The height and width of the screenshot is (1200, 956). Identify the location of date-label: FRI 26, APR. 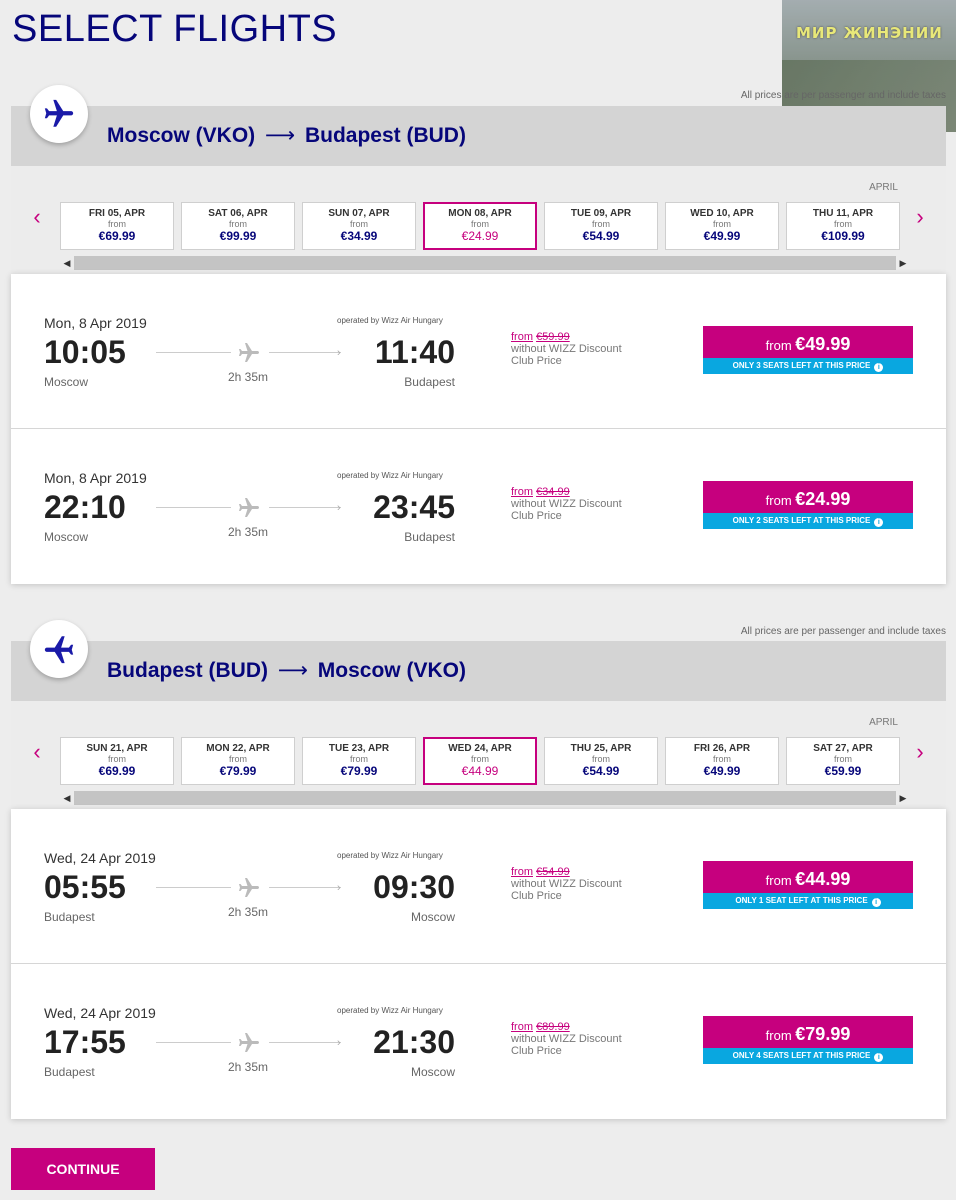
(722, 748).